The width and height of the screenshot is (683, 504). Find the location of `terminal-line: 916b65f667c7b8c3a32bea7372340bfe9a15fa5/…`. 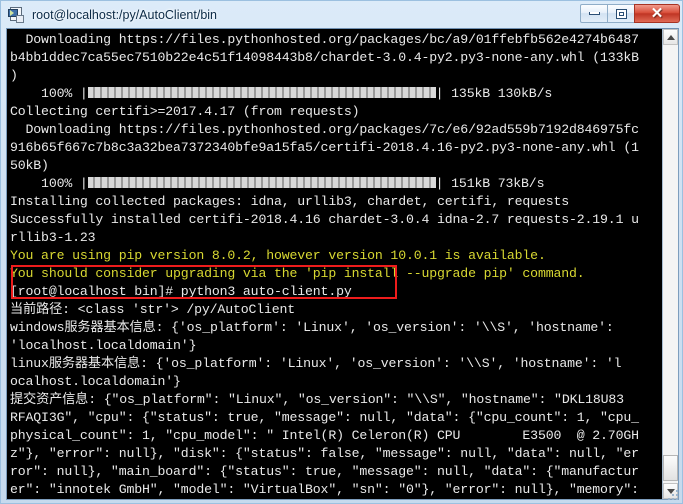

terminal-line: 916b65f667c7b8c3a32bea7372340bfe9a15fa5/… is located at coordinates (324, 147).